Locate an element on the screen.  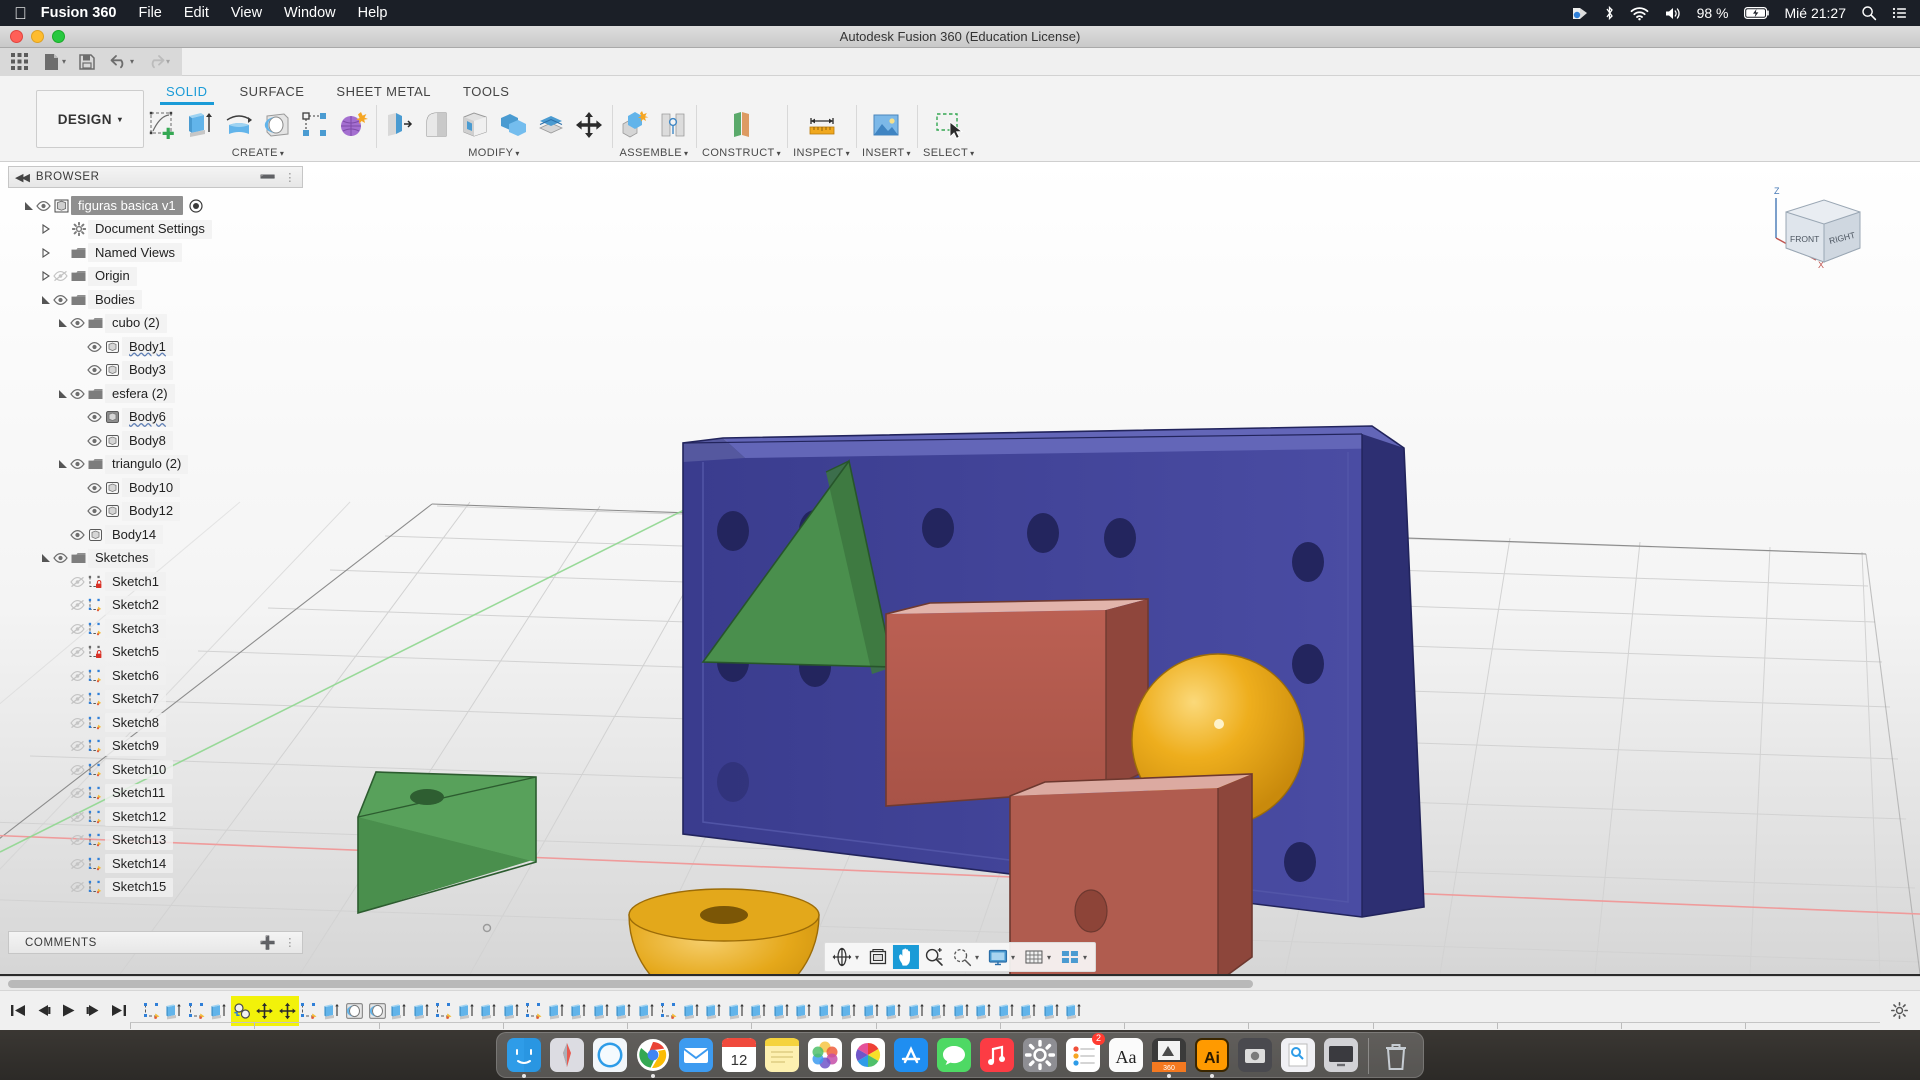
ribbon-group-label-modify: MODIFY ▾ is located at coordinates (494, 153).